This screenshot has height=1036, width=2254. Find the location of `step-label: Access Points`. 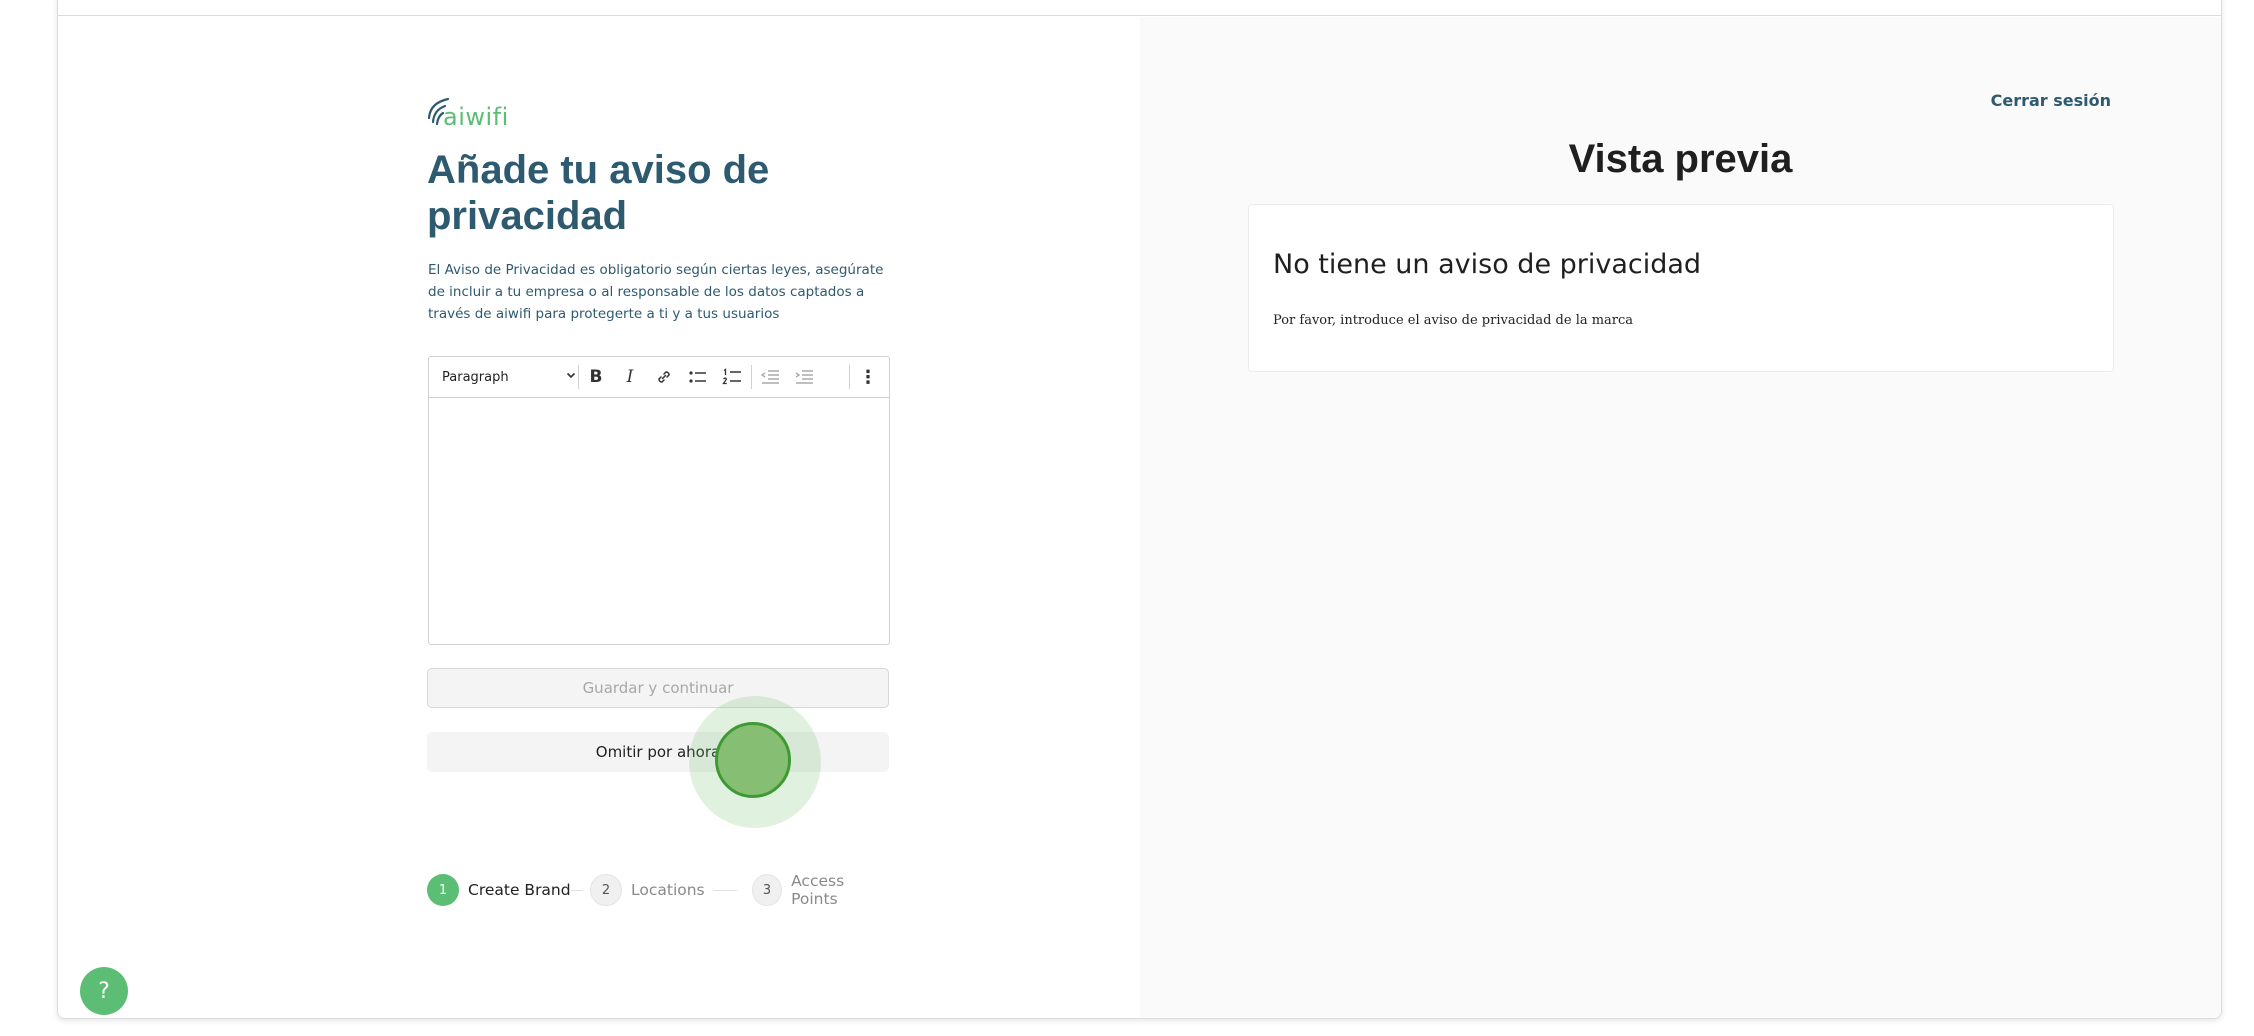

step-label: Access Points is located at coordinates (818, 890).